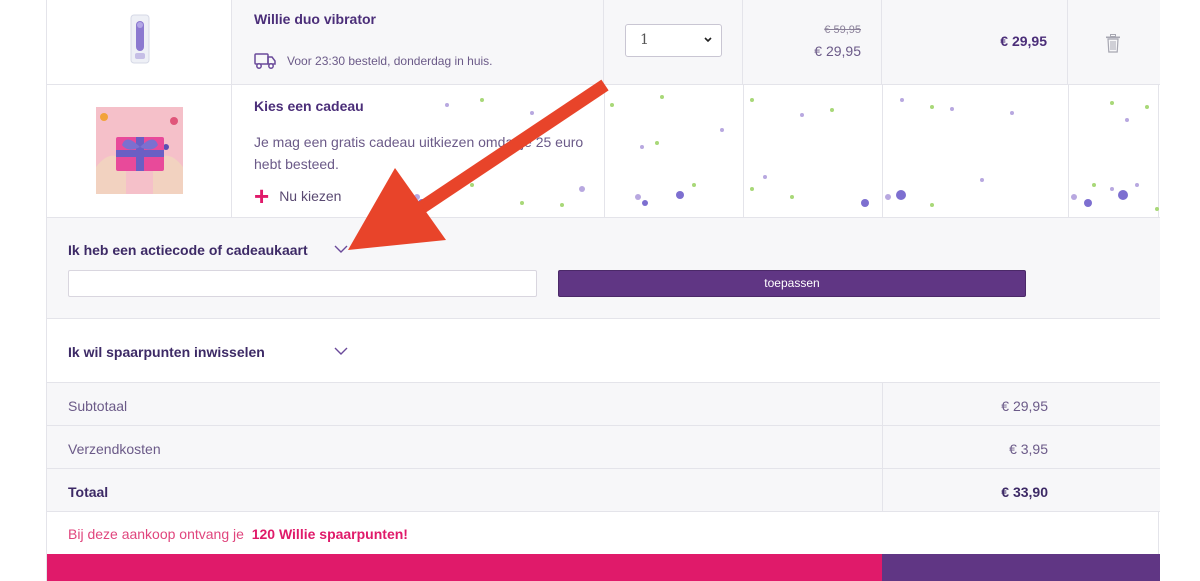  I want to click on promo-code-toggle: Ik heb een actiecode of cadeaukaart, so click(208, 250).